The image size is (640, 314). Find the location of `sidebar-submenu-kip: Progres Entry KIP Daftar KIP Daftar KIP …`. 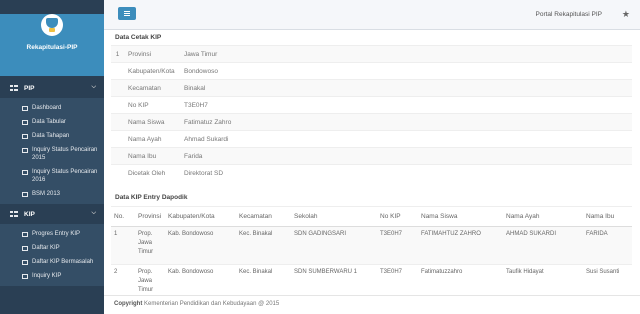

sidebar-submenu-kip: Progres Entry KIP Daftar KIP Daftar KIP … is located at coordinates (52, 255).